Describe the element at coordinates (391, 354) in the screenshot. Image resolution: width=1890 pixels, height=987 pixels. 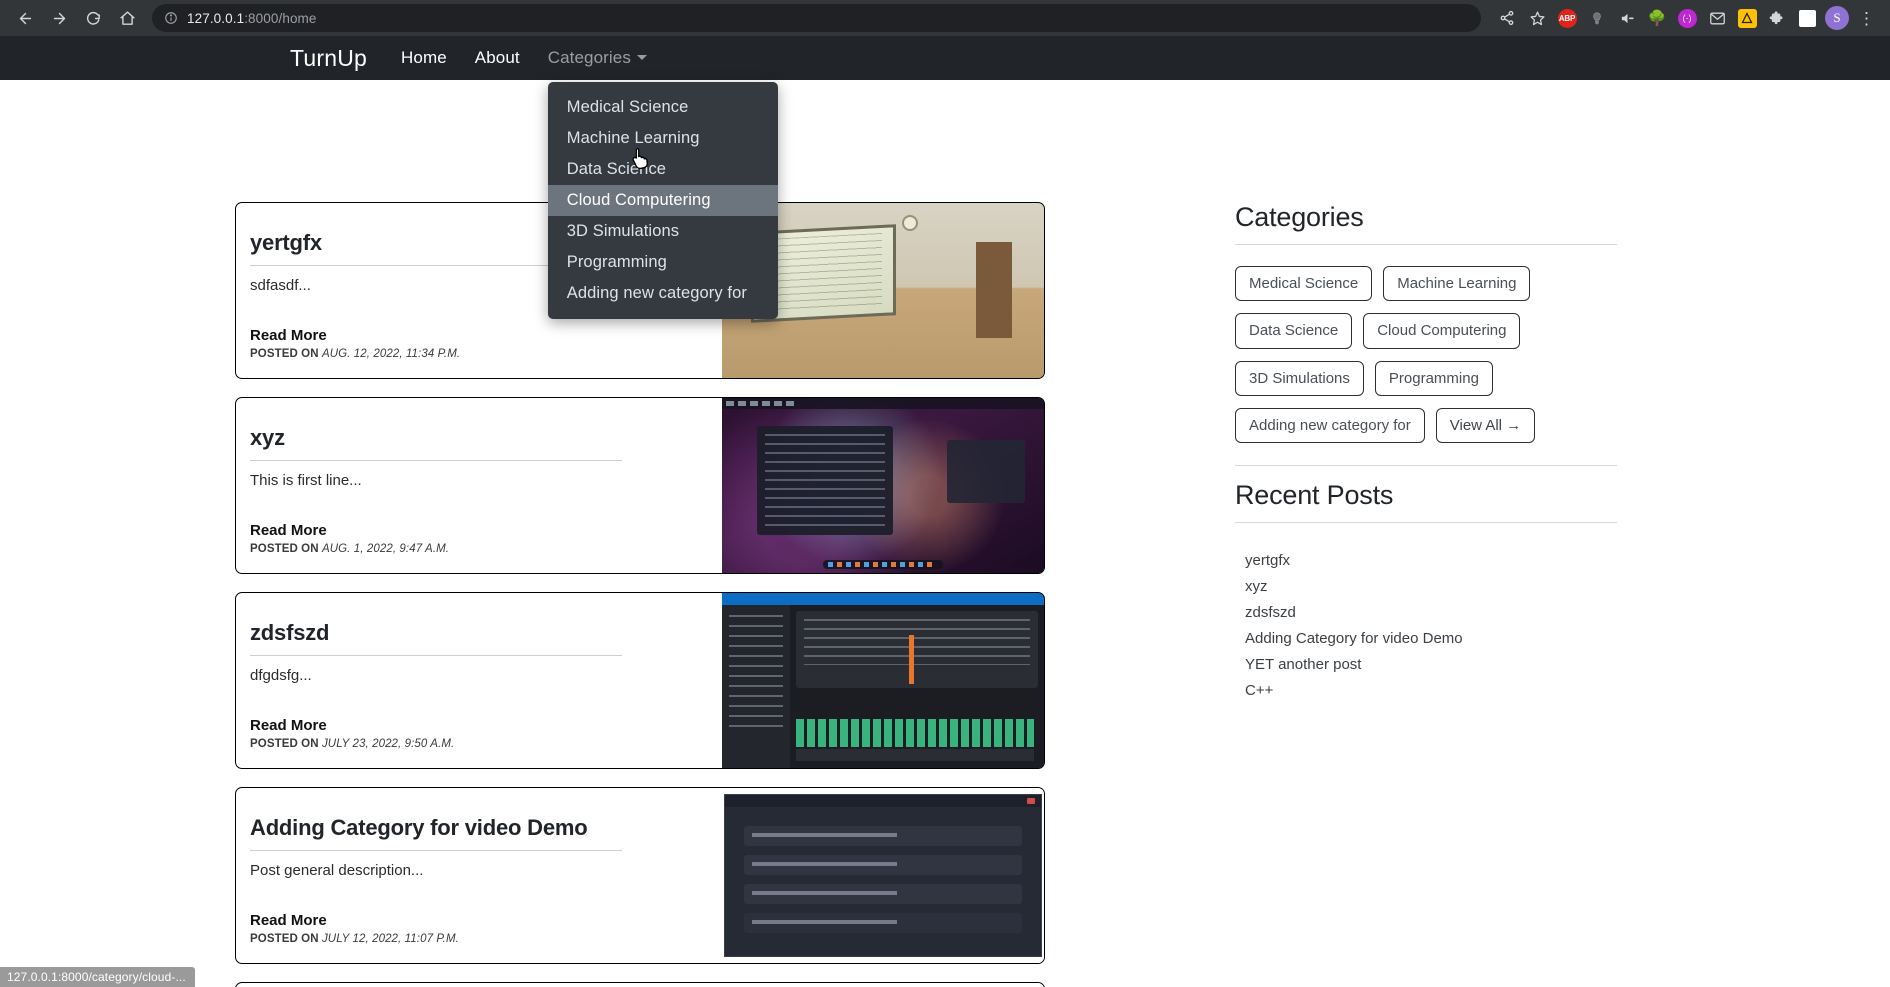
I see `post-date: AUG. 12, 2022, 11:34 P.M.` at that location.